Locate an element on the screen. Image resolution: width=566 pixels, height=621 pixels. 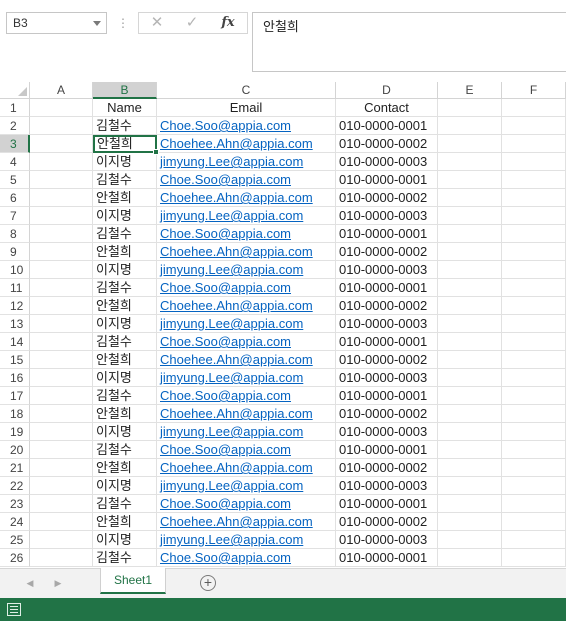
row-header: 23 is located at coordinates (15, 504).